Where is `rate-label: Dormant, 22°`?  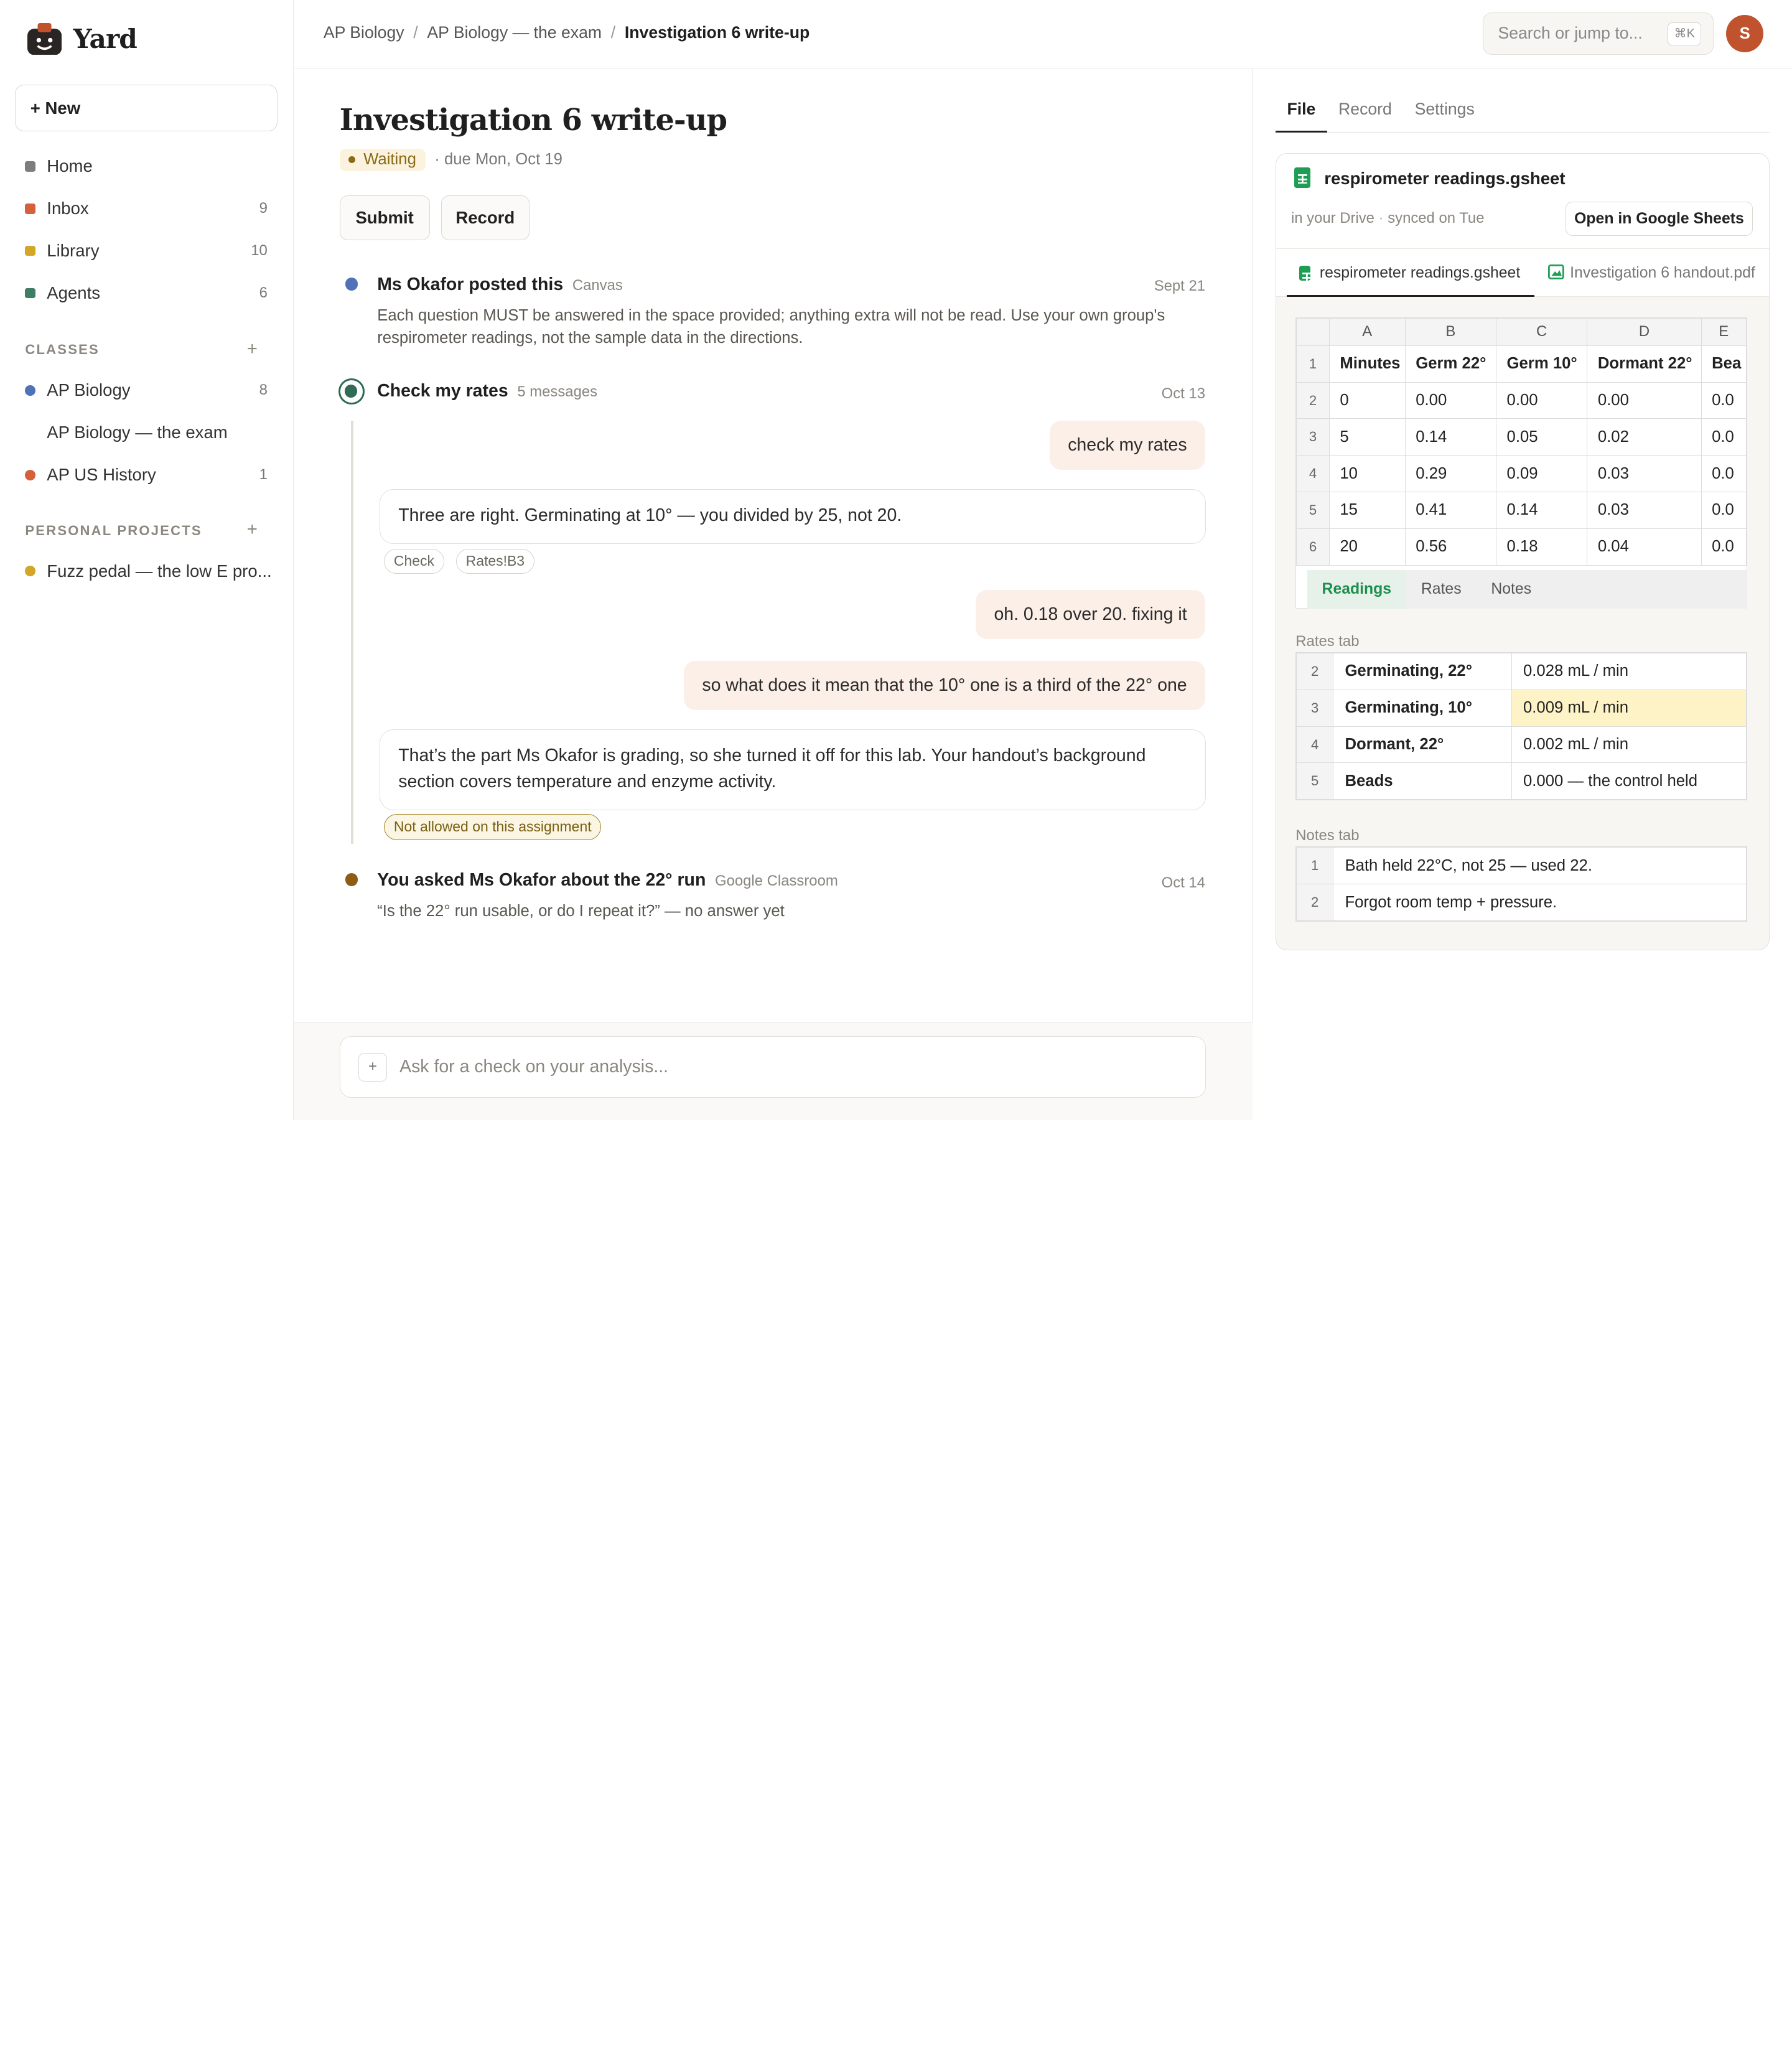
rate-label: Dormant, 22° is located at coordinates (1422, 745).